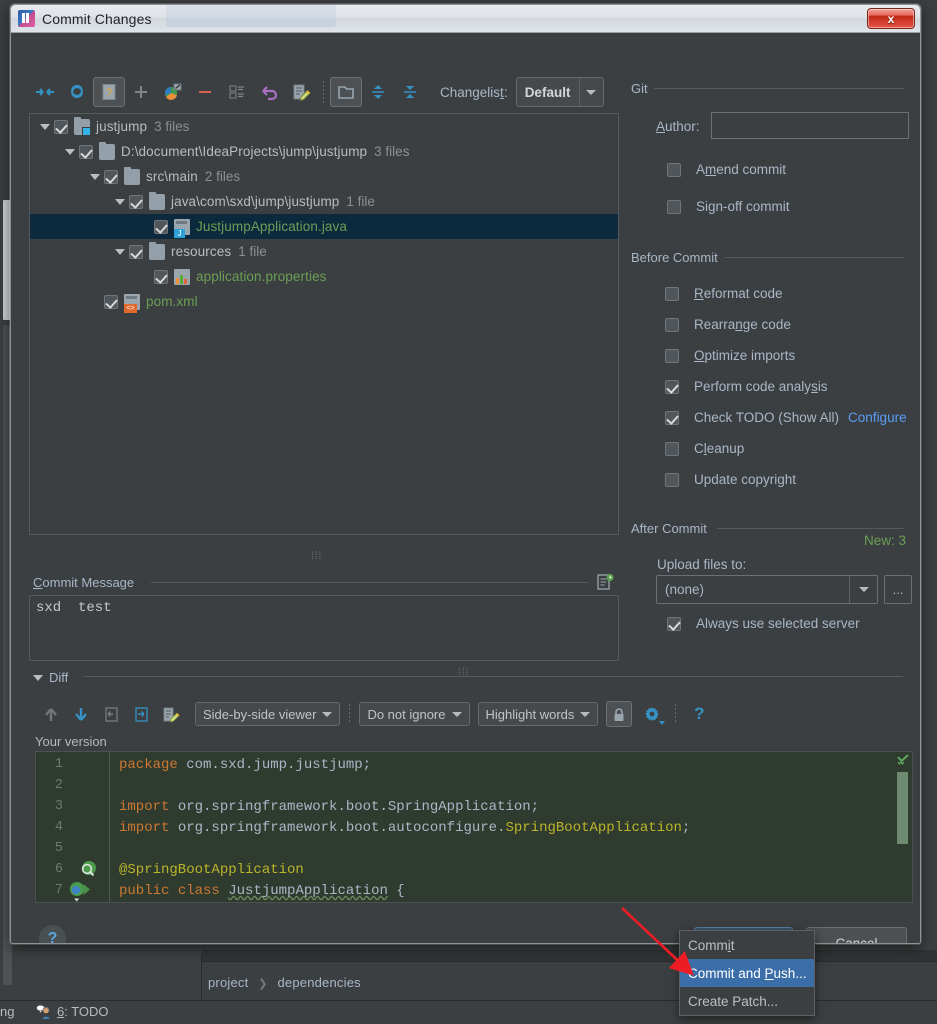 This screenshot has width=937, height=1024. Describe the element at coordinates (538, 714) in the screenshot. I see `diff-highlight-mode-combobox: Highlight words` at that location.